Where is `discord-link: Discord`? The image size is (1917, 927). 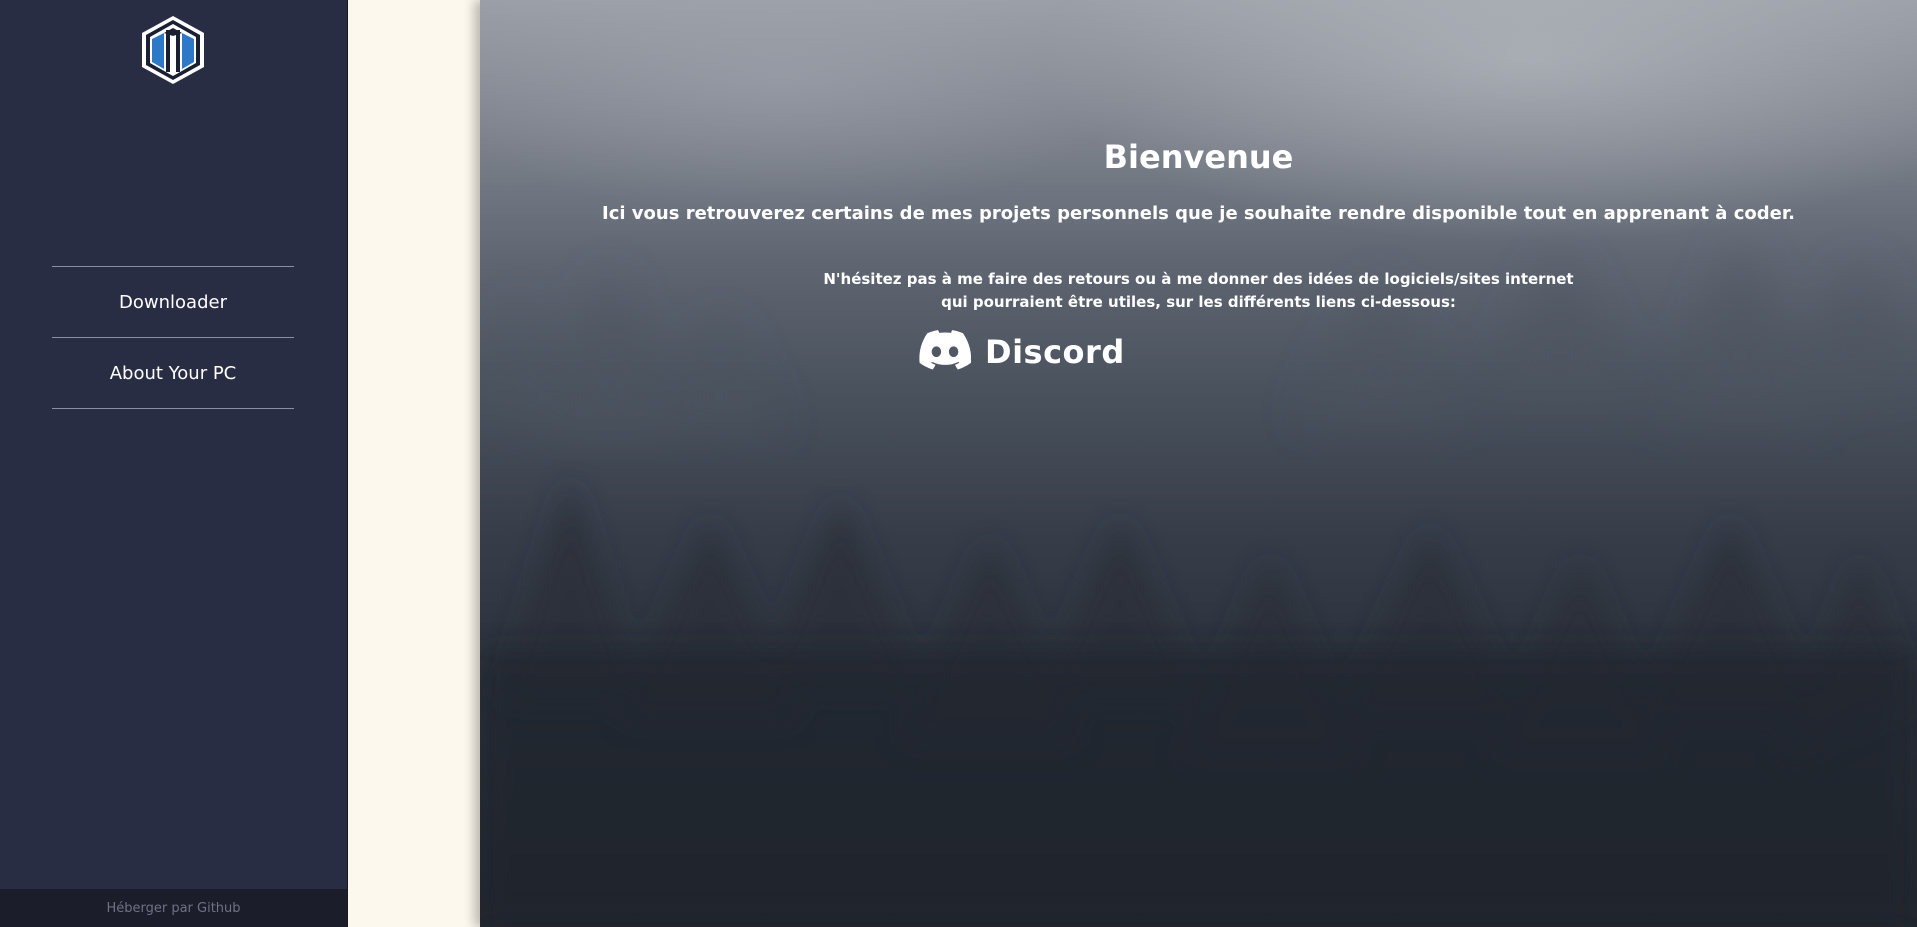 discord-link: Discord is located at coordinates (1022, 352).